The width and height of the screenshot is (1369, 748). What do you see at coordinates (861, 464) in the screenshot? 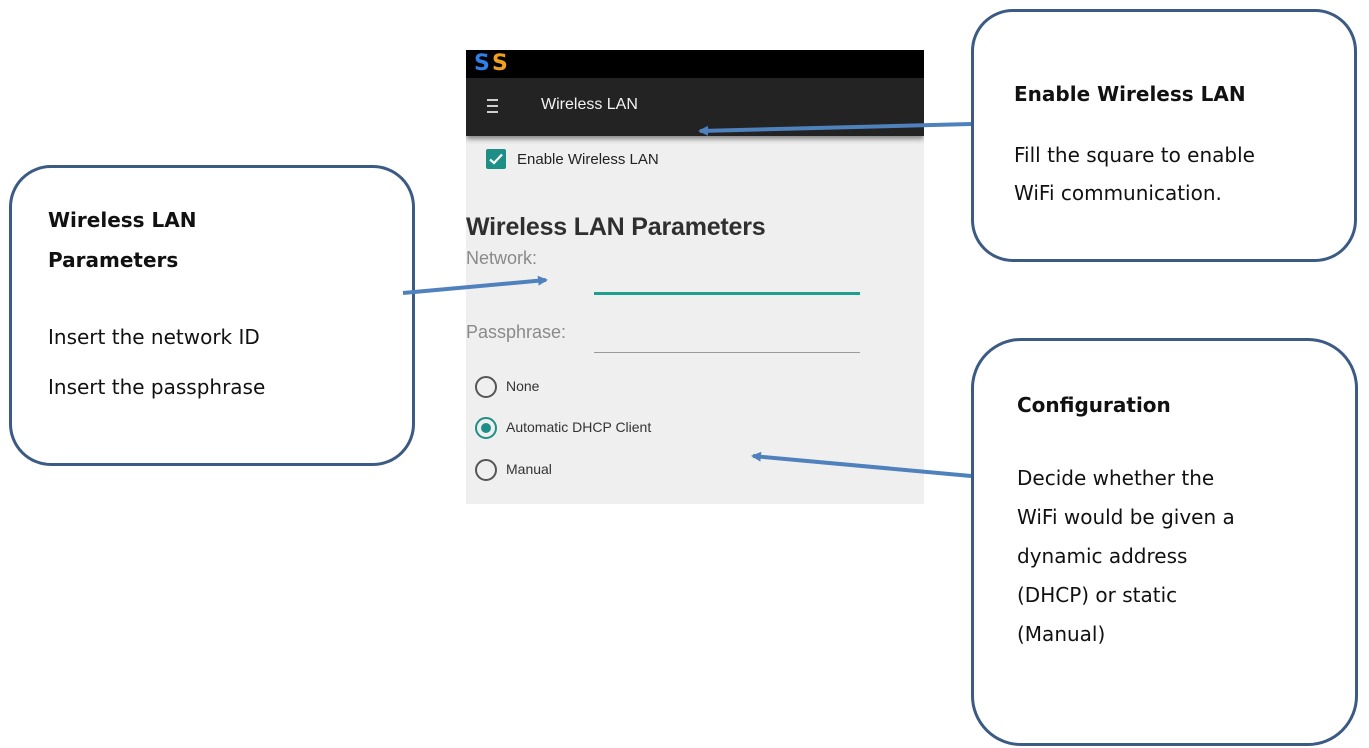
I see `arrow-to-dhcp-options` at bounding box center [861, 464].